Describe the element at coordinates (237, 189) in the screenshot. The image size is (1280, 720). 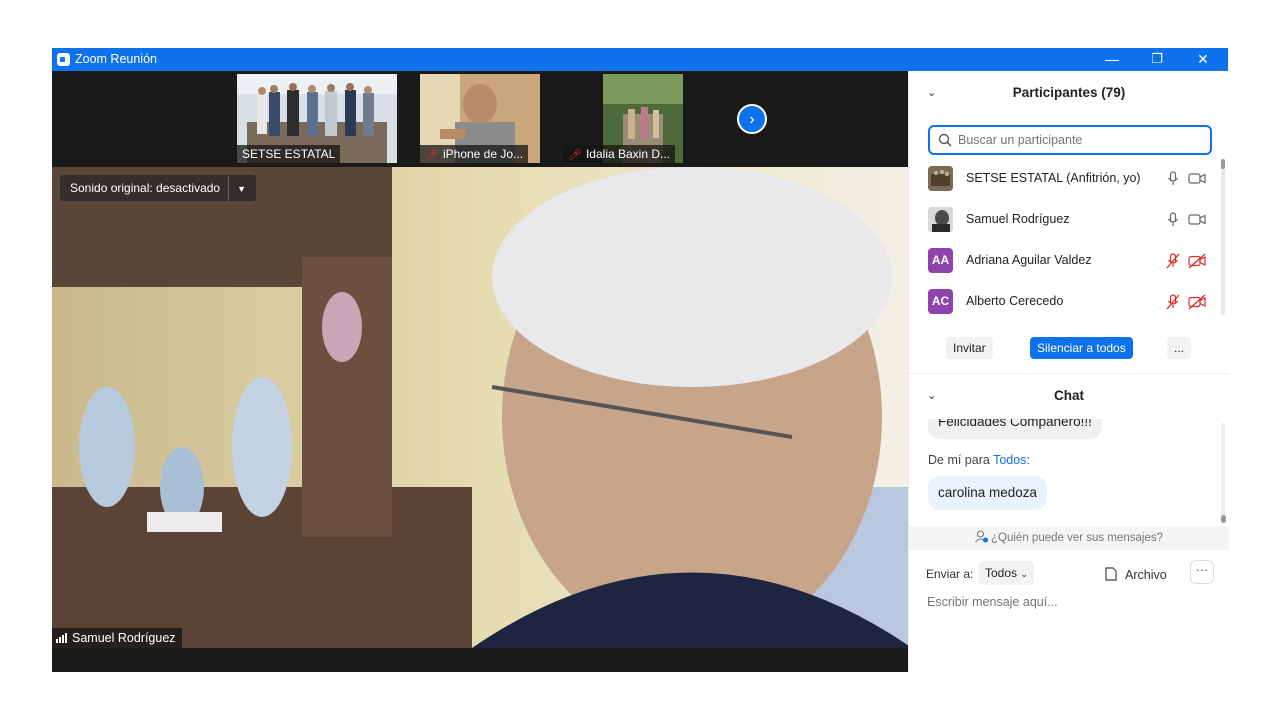
I see `chevron-down-icon: ▼` at that location.